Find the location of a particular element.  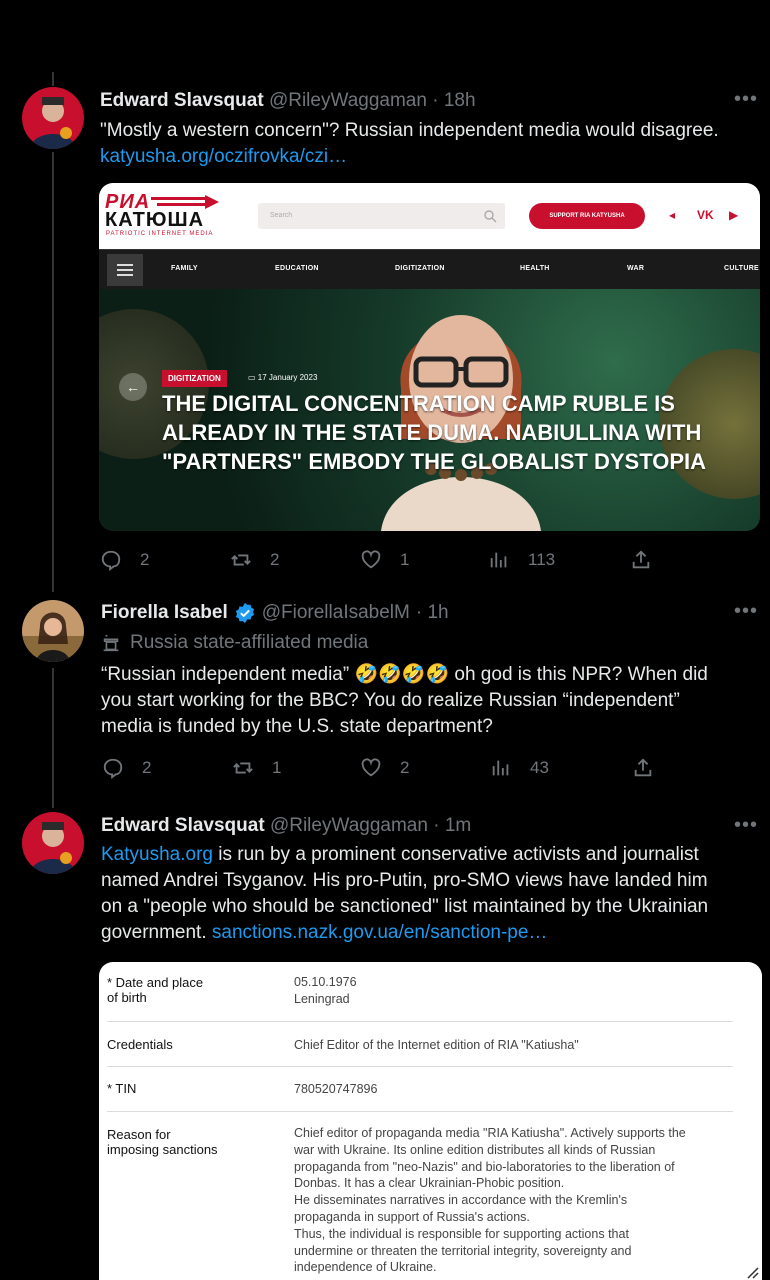

support-button: SUPPORT RIA KATYUSHA is located at coordinates (587, 216).